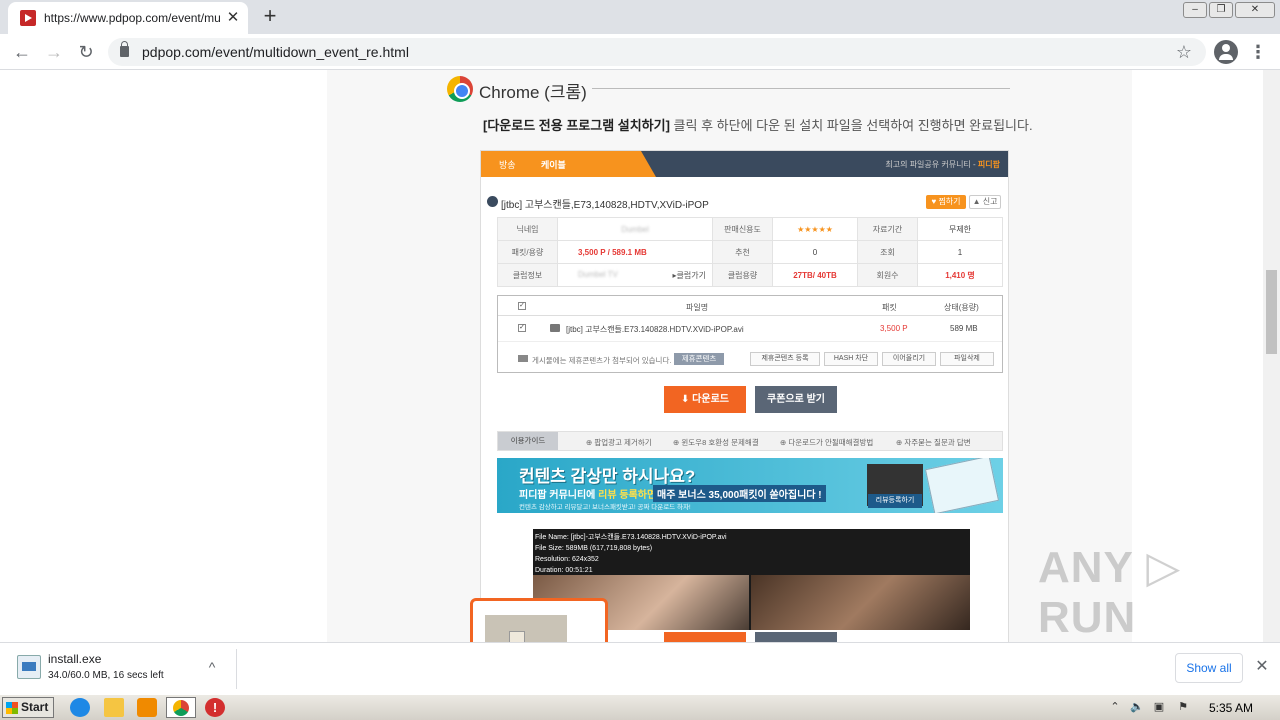  Describe the element at coordinates (605, 507) in the screenshot. I see `banner-small-text: 컨텐츠 감상하고 리뷰달고! 보너스패킷받고! 공짜 다운로드 하자!` at that location.